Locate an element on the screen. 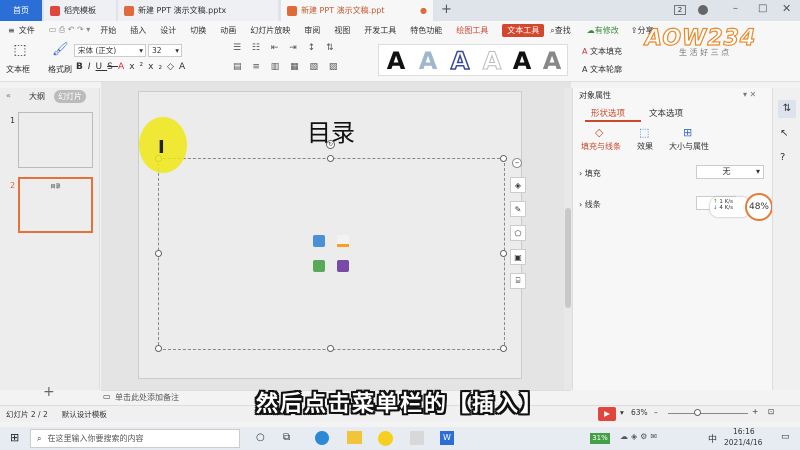  menu-review: 审阅 is located at coordinates (312, 30).